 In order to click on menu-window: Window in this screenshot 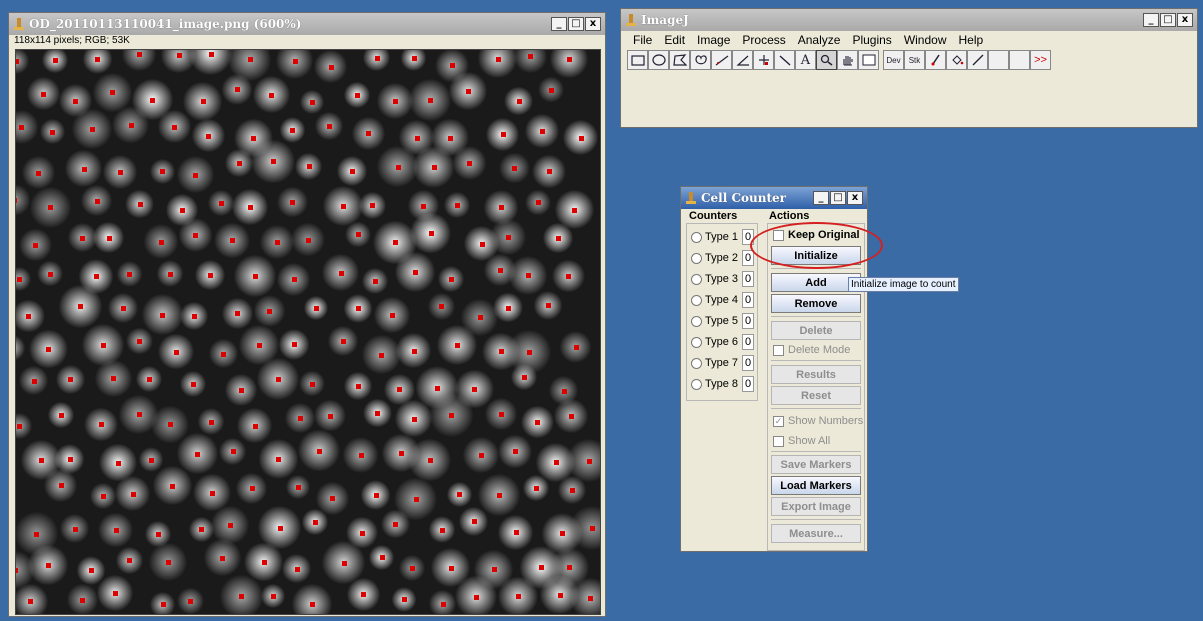, I will do `click(925, 40)`.